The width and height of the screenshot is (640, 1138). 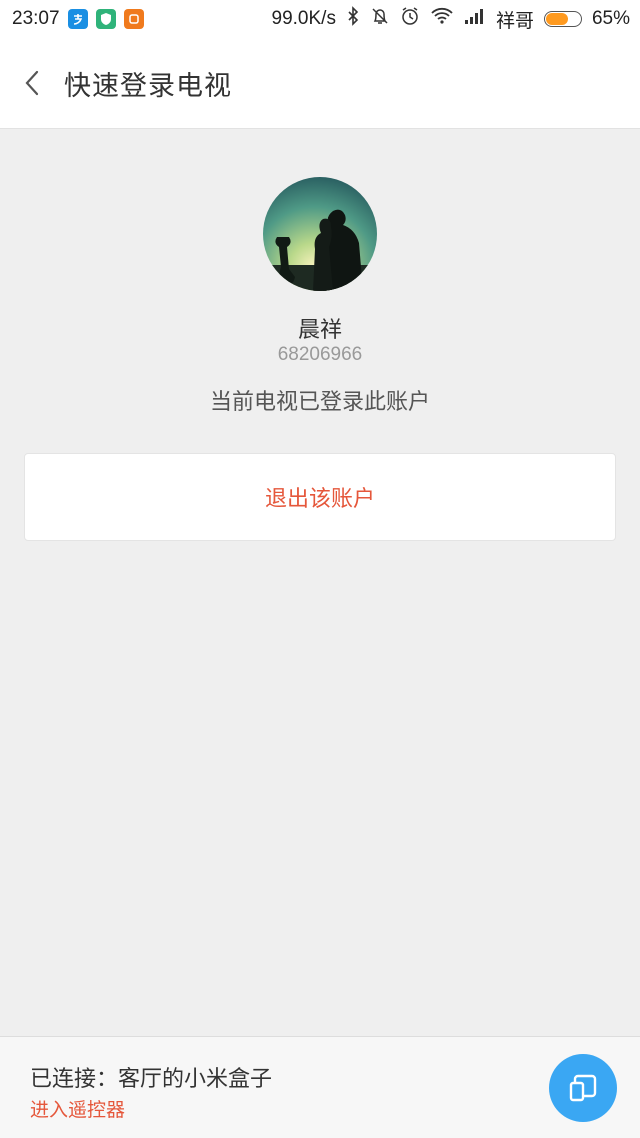 I want to click on avatar, so click(x=320, y=234).